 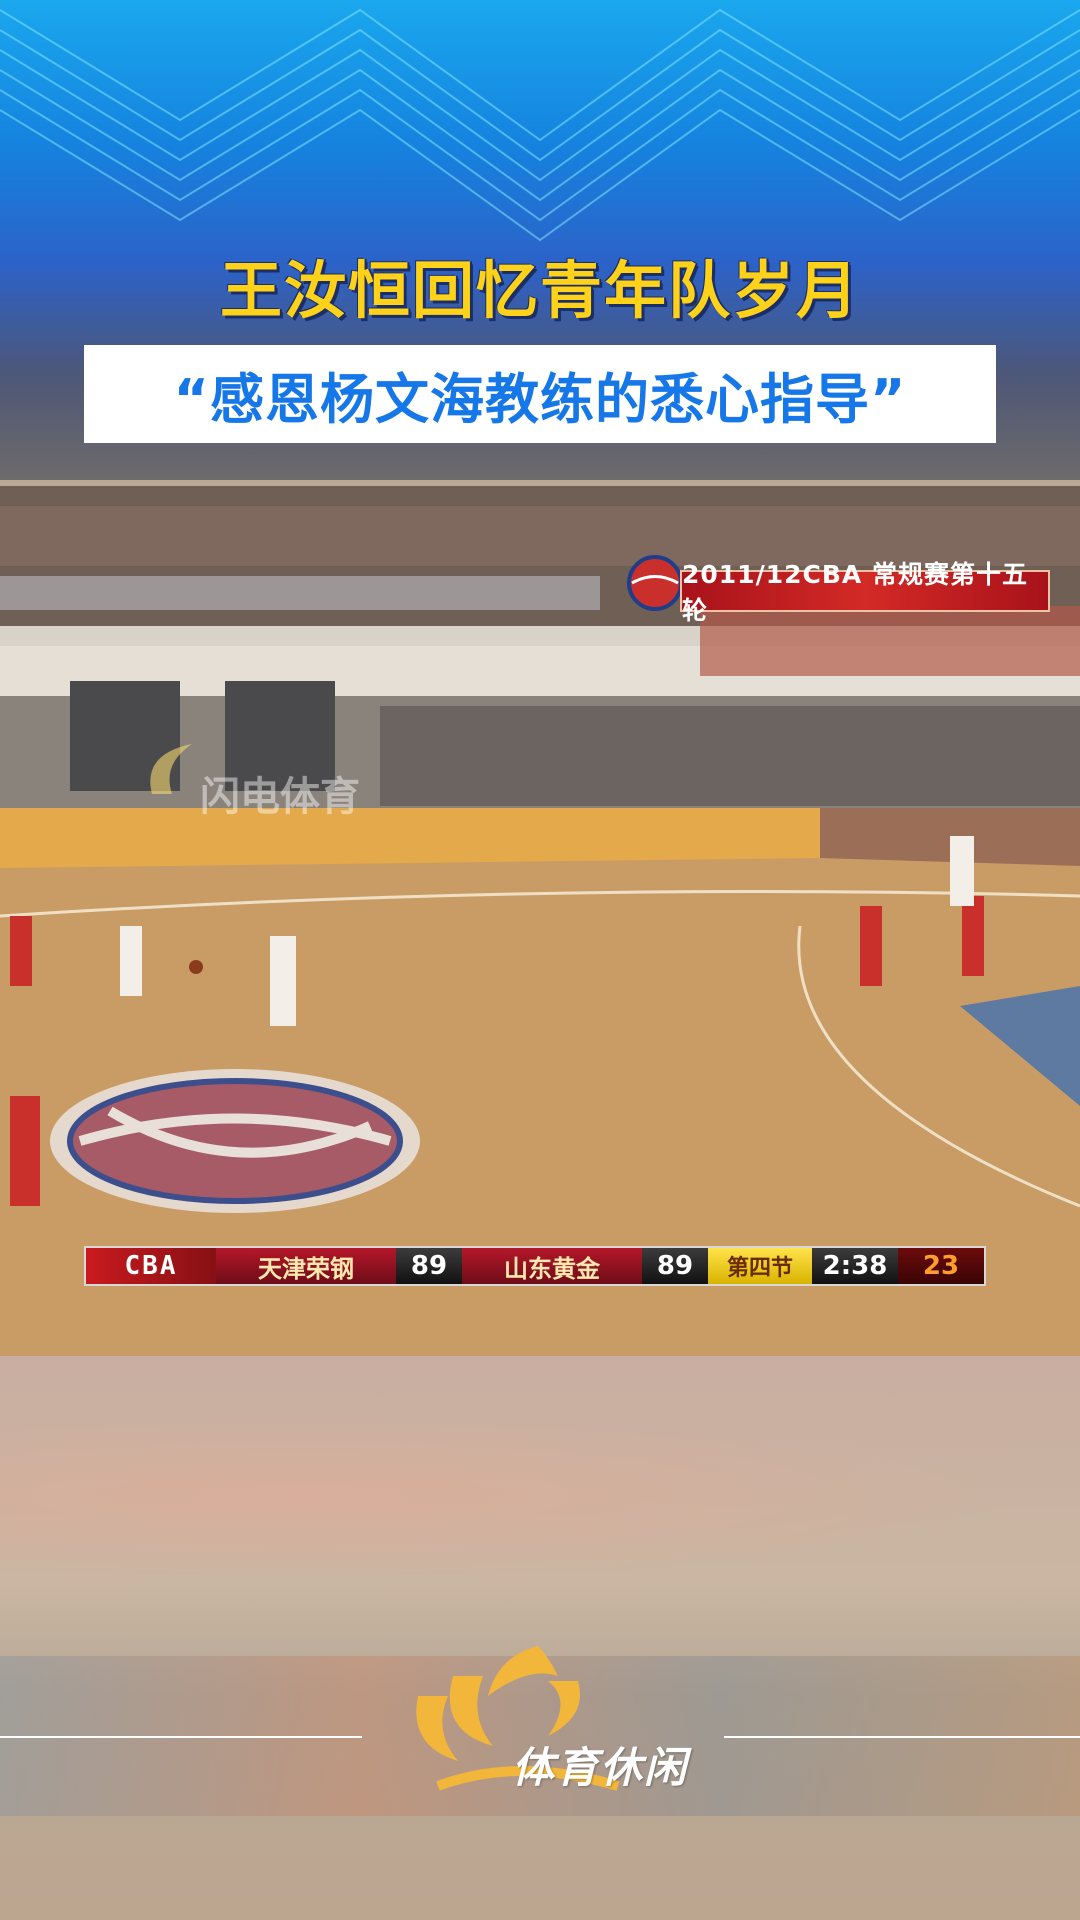 I want to click on game-clock: 2:38, so click(x=855, y=1266).